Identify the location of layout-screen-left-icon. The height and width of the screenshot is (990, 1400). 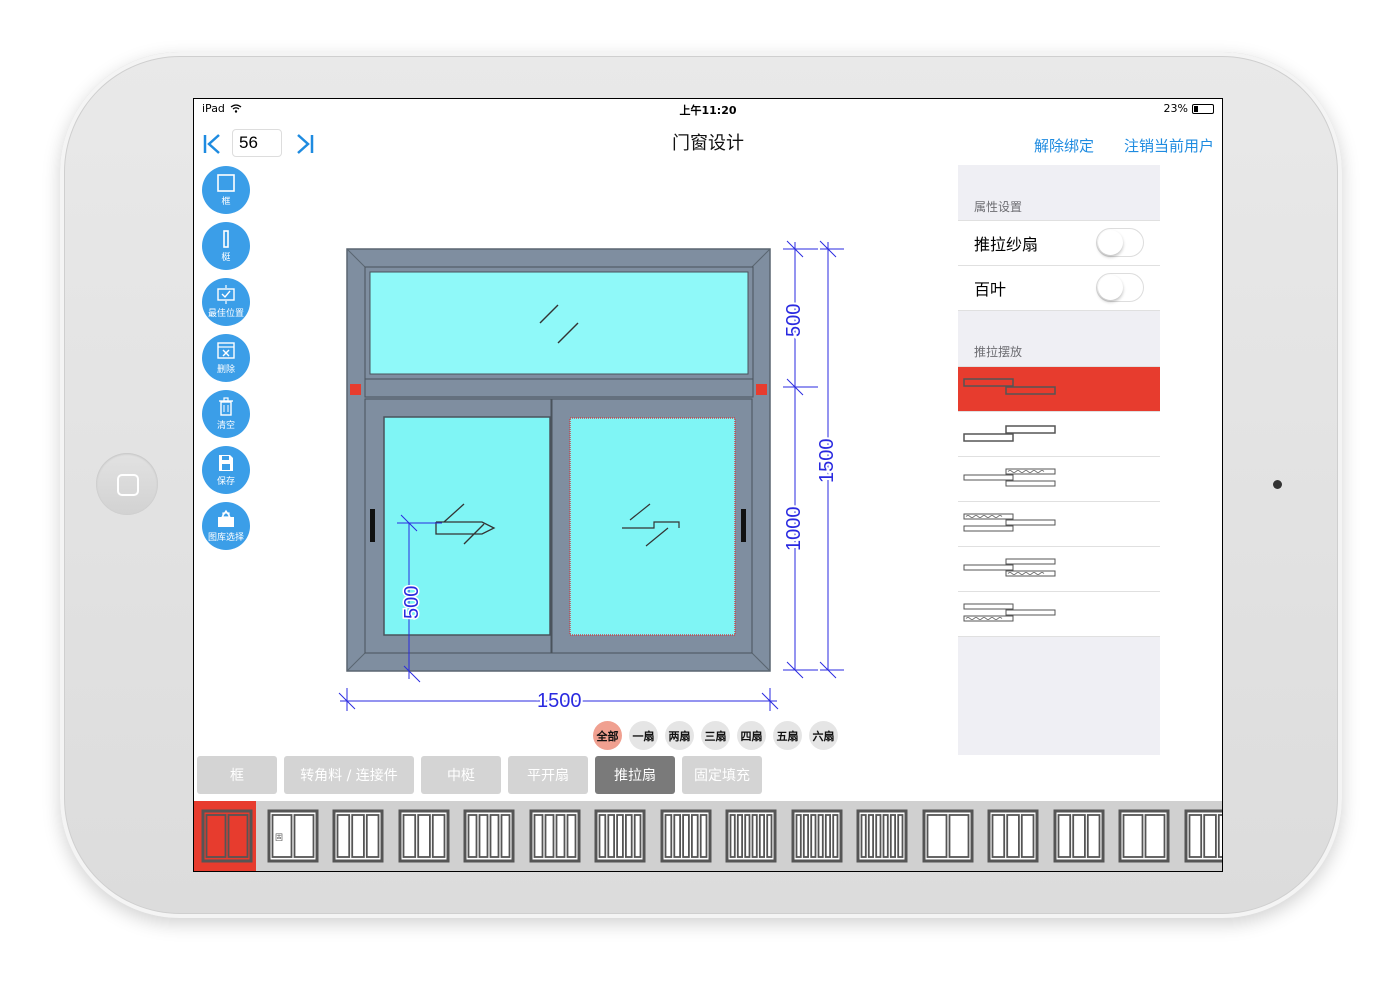
(1009, 522).